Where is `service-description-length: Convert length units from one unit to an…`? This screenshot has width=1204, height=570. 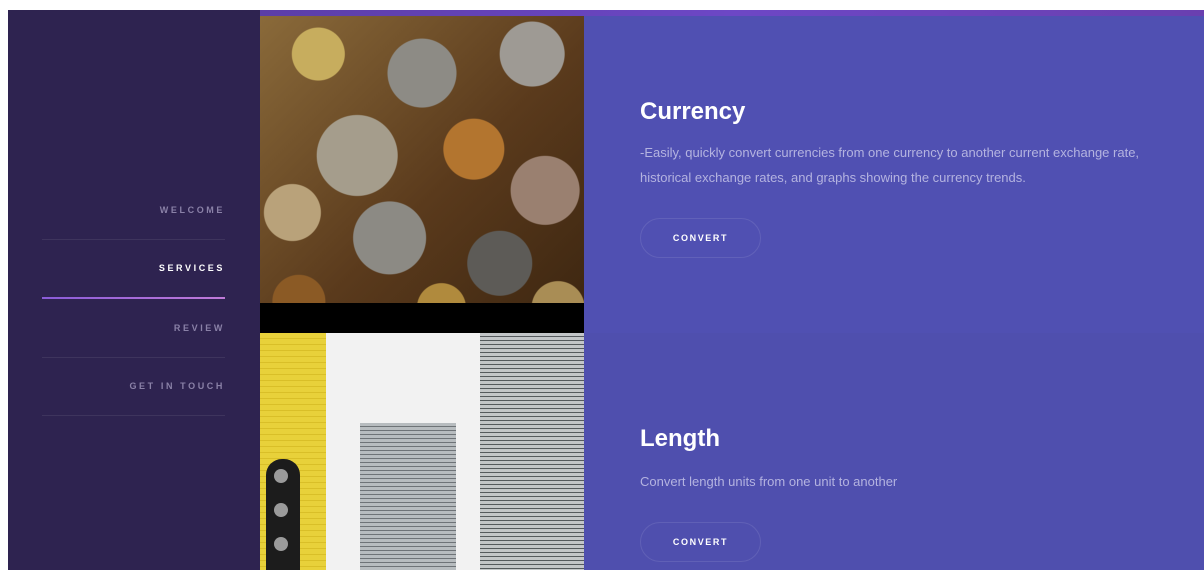 service-description-length: Convert length units from one unit to an… is located at coordinates (769, 481).